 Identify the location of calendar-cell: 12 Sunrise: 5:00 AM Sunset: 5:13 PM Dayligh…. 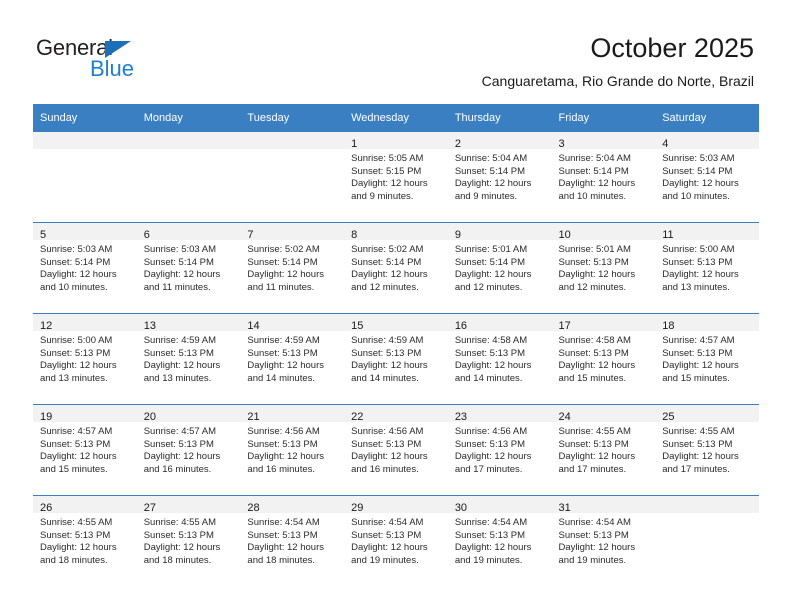
(85, 359).